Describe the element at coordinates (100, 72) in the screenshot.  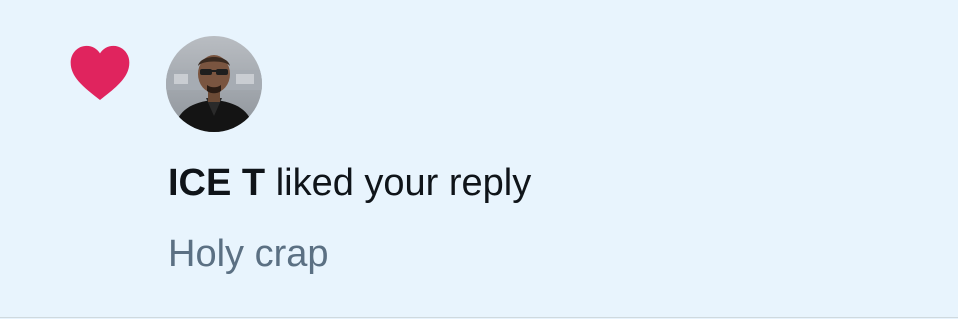
I see `heart-icon` at that location.